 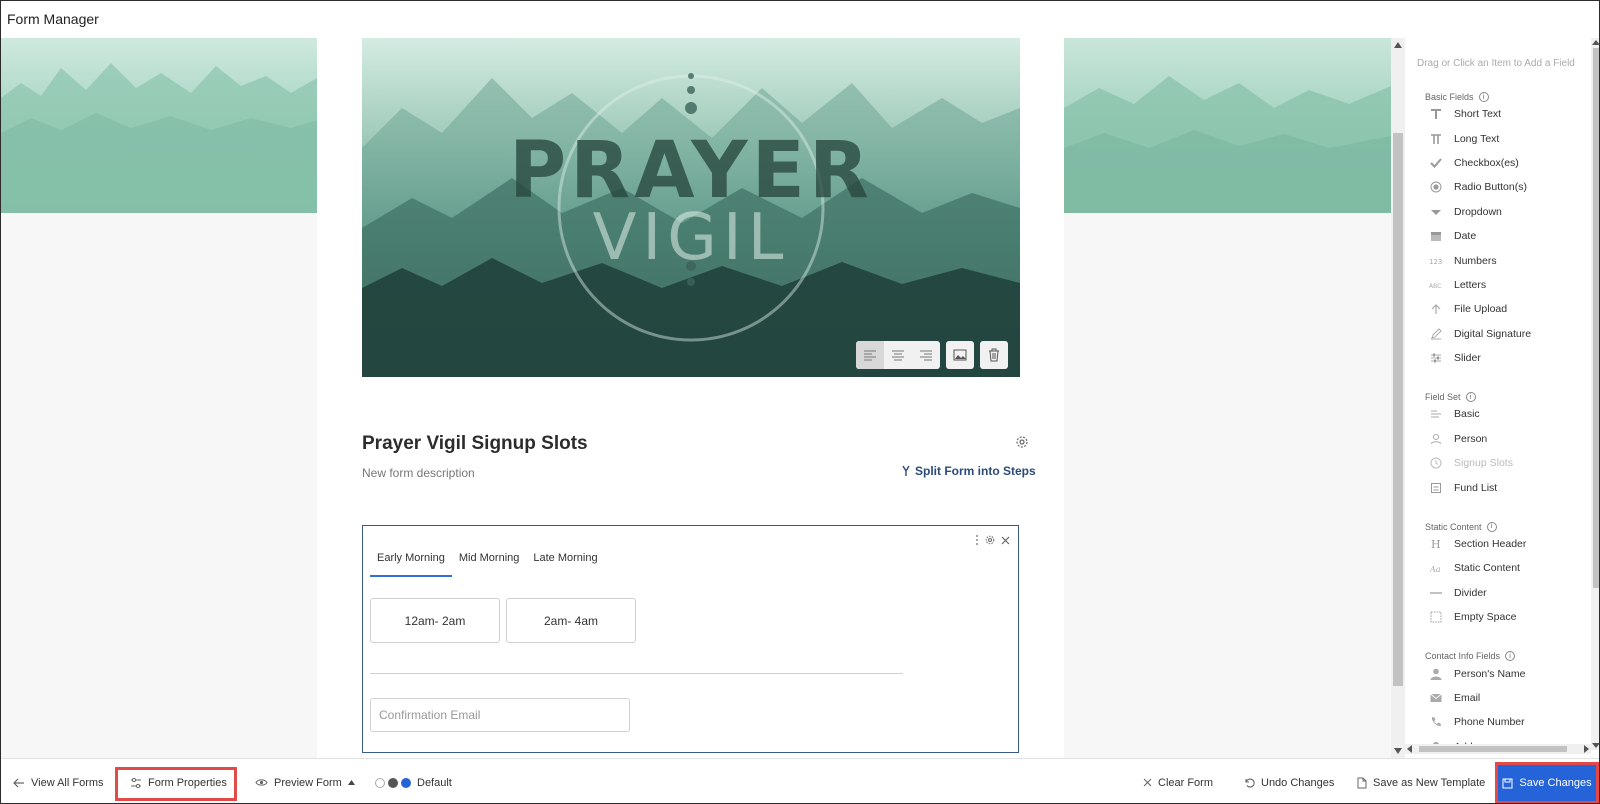 What do you see at coordinates (1489, 722) in the screenshot?
I see `palette-item-label: Phone Number` at bounding box center [1489, 722].